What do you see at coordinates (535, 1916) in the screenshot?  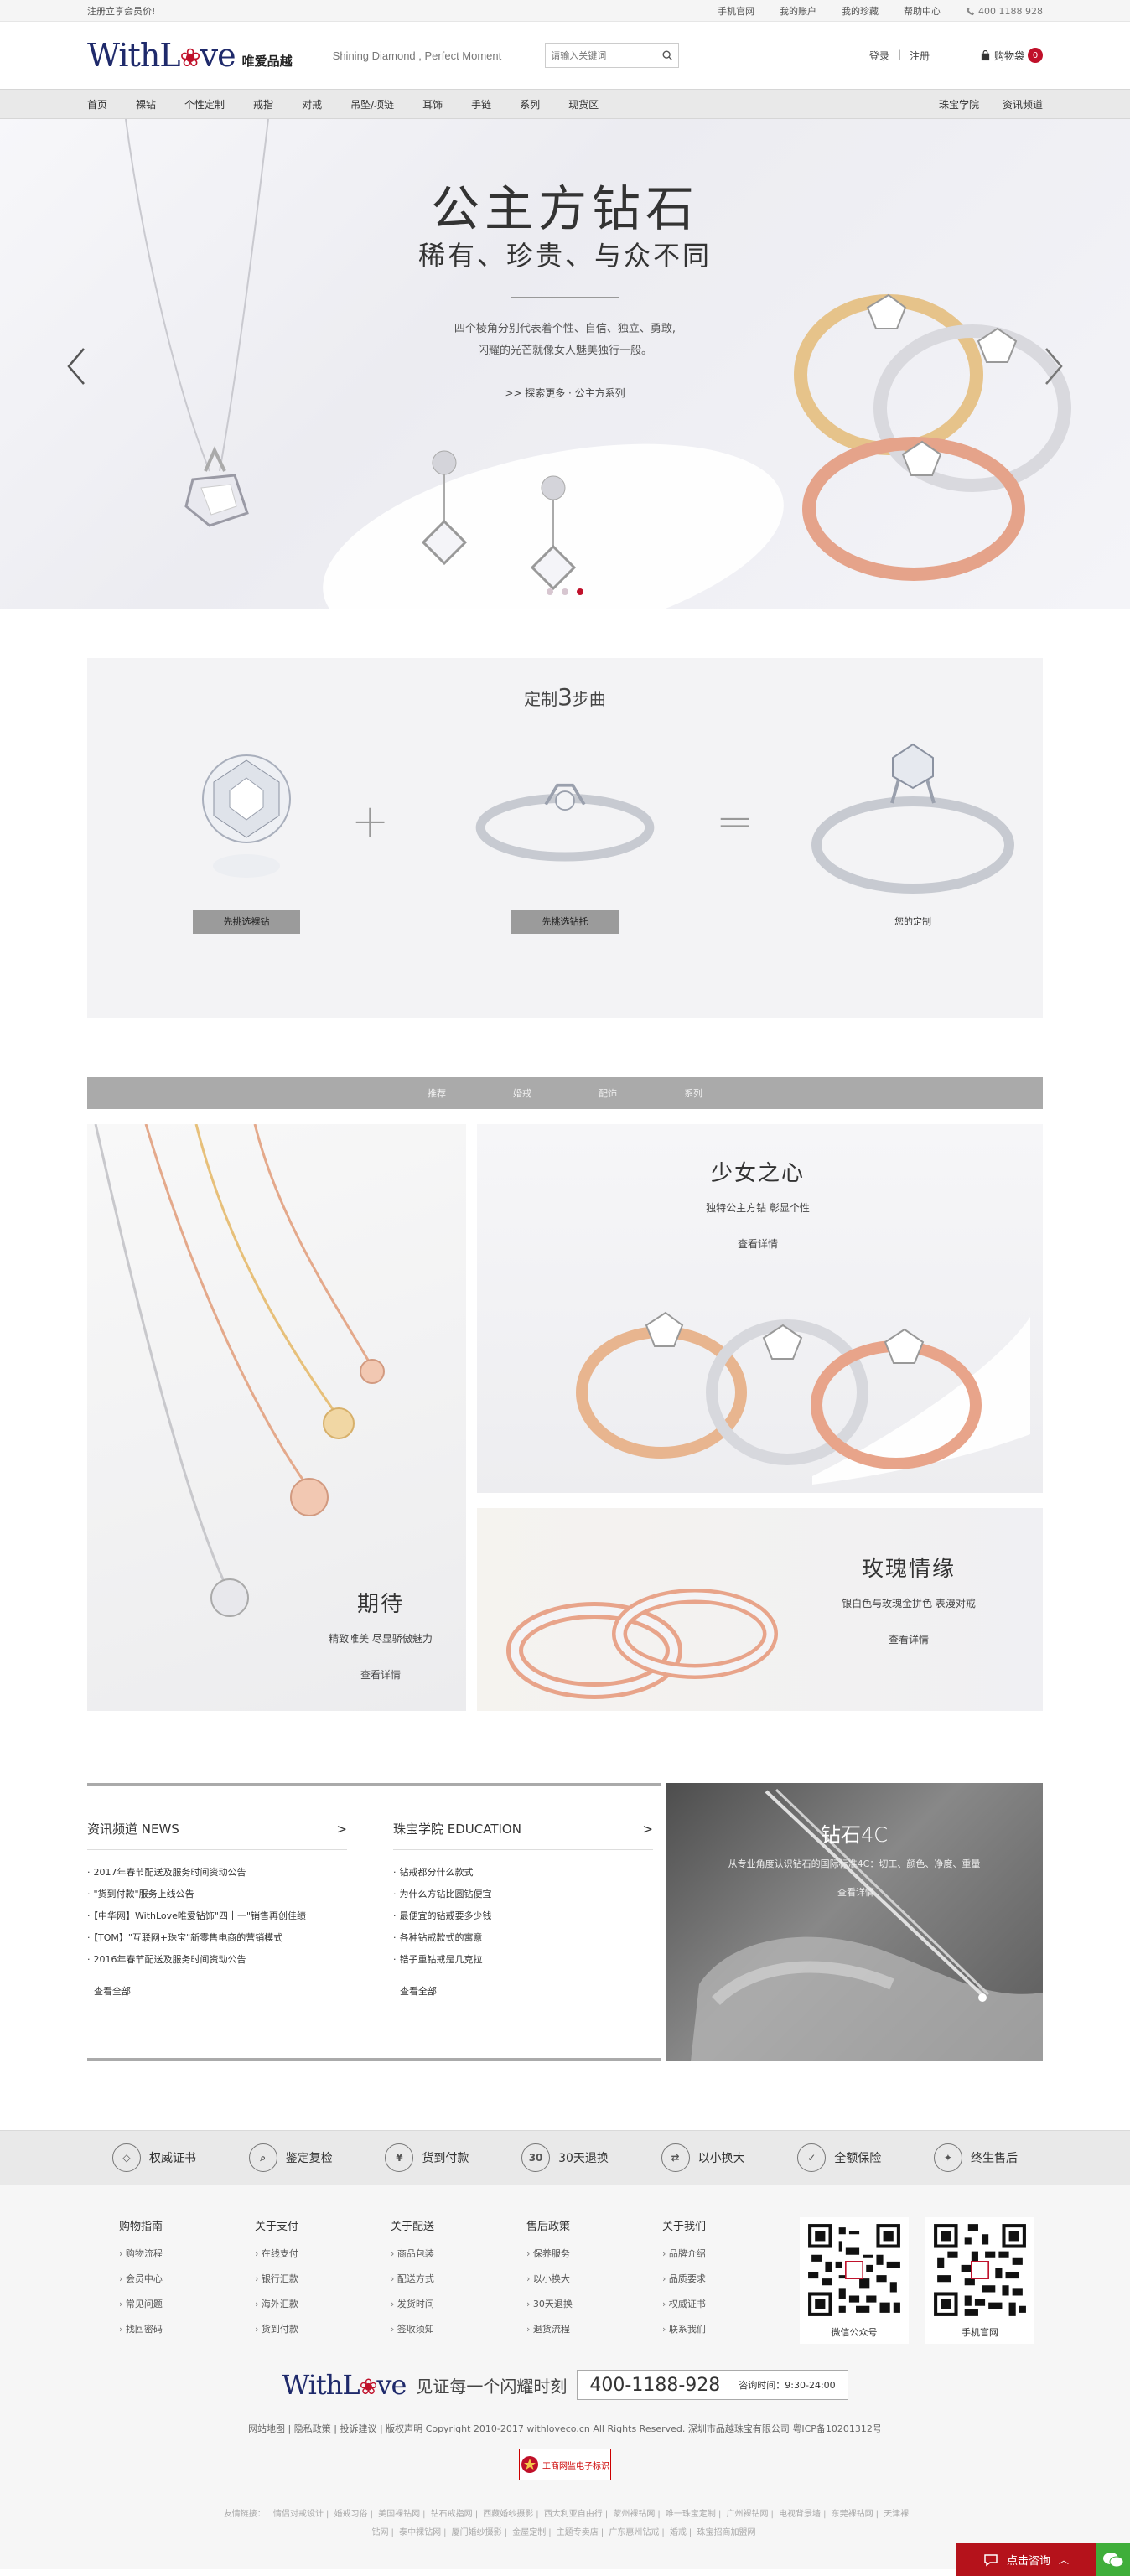 I see `education-item: 最便宜的钻戒要多少钱` at bounding box center [535, 1916].